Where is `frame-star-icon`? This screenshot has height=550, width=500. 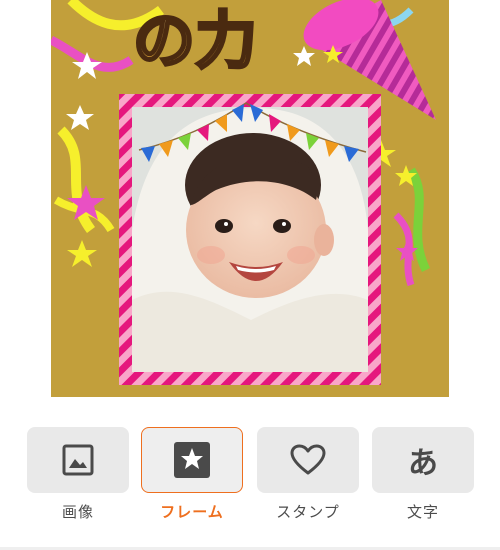
frame-star-icon is located at coordinates (192, 460).